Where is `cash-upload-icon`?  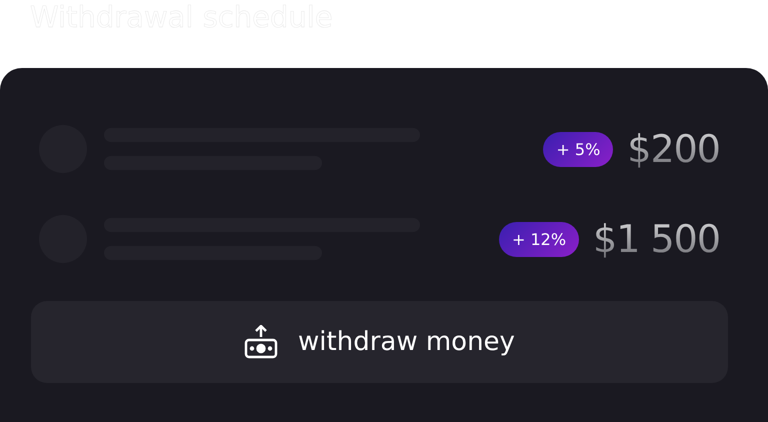 cash-upload-icon is located at coordinates (261, 342).